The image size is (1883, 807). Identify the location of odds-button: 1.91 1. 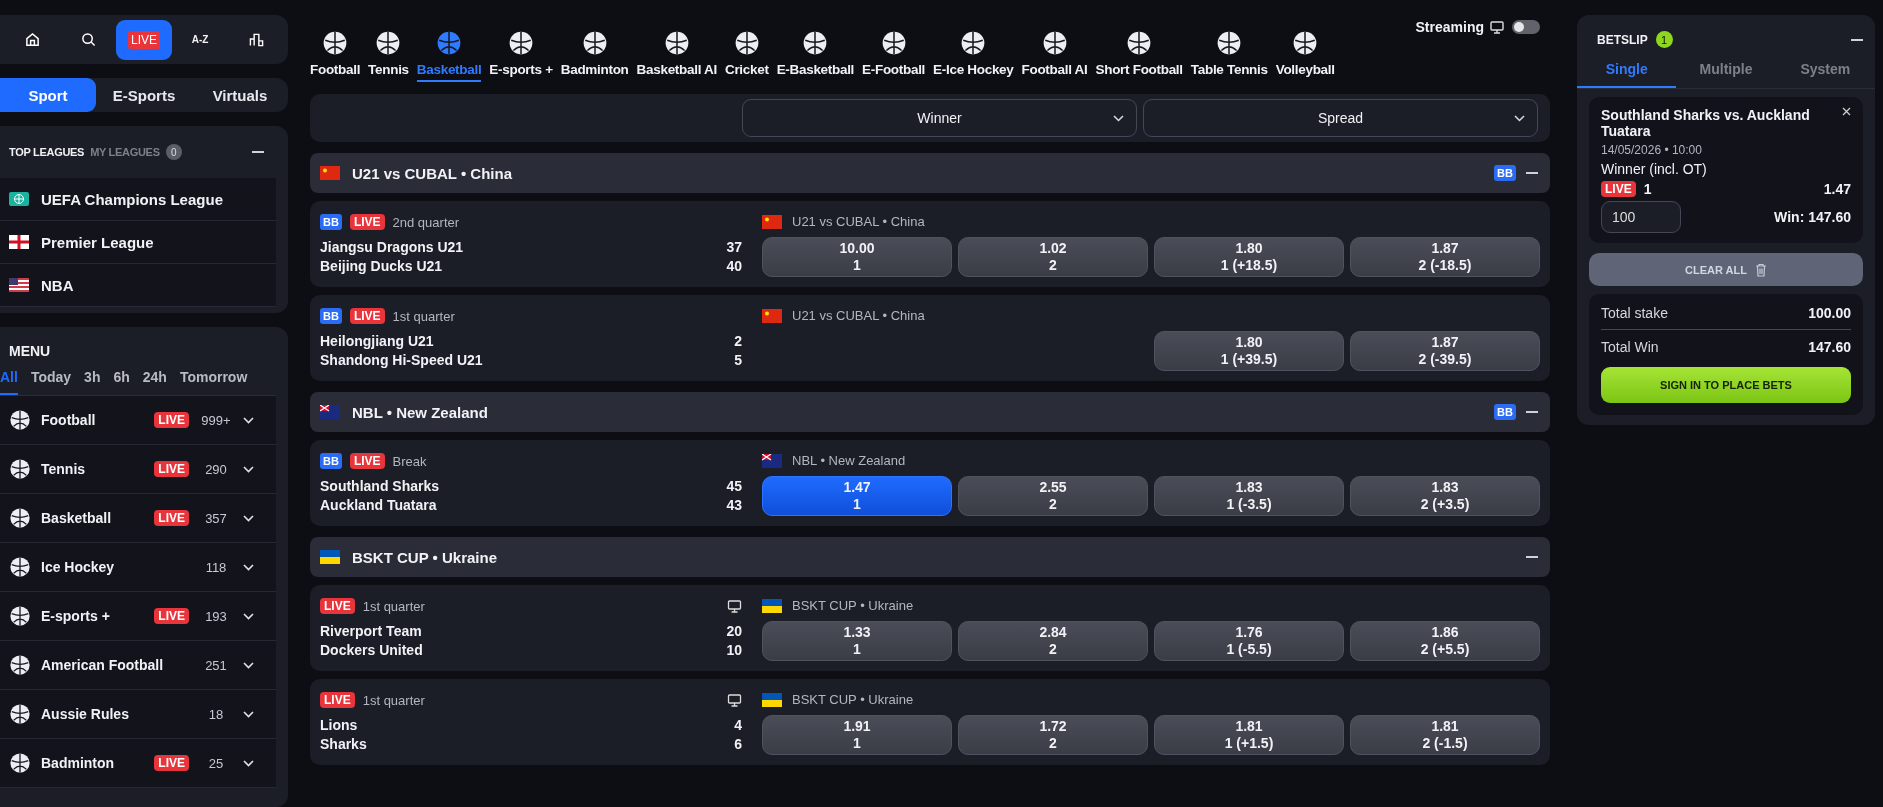
(857, 734).